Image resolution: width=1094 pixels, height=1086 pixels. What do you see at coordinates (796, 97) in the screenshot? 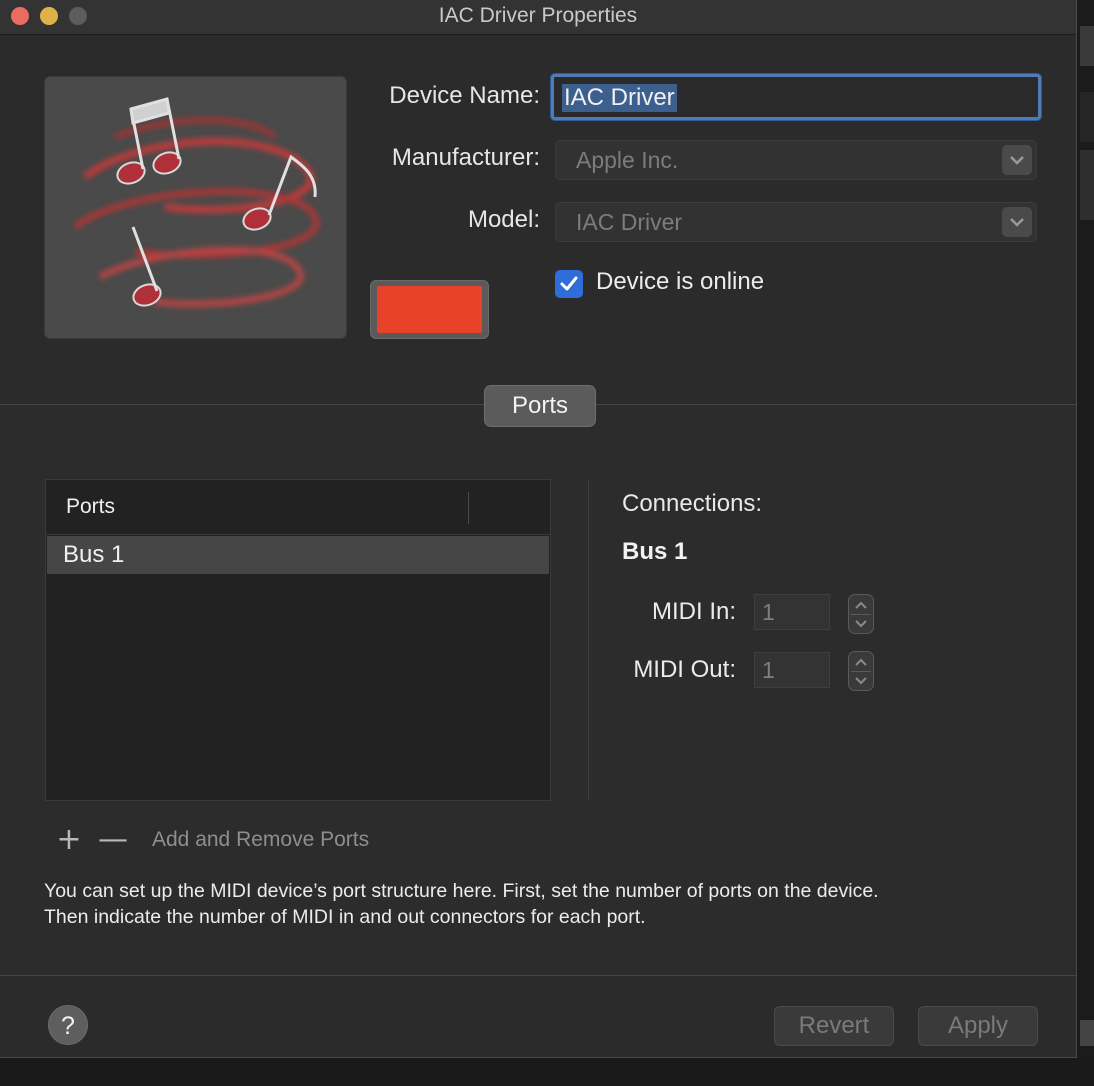
I see `device-name-field: IAC Driver` at bounding box center [796, 97].